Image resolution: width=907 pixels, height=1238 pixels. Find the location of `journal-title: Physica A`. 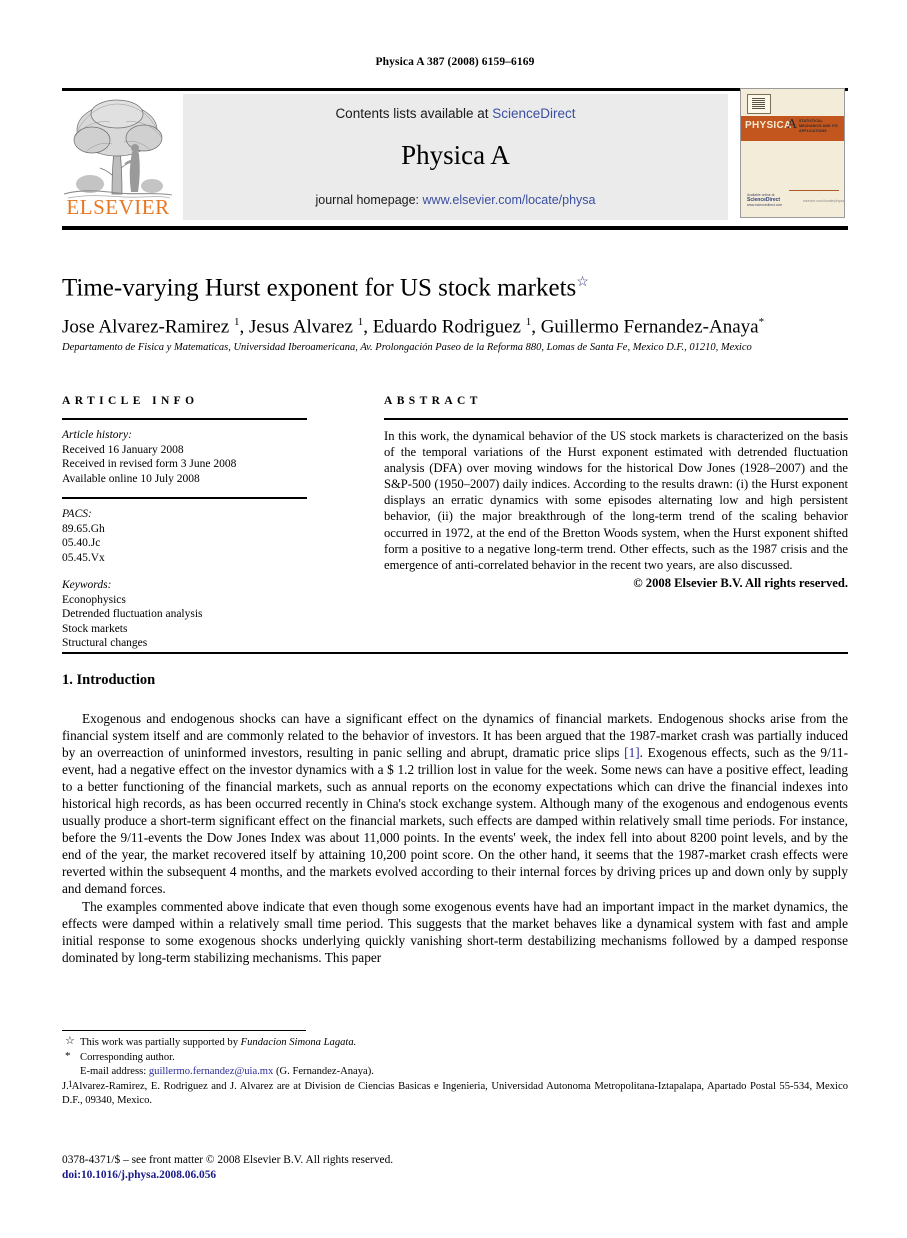

journal-title: Physica A is located at coordinates (455, 155).